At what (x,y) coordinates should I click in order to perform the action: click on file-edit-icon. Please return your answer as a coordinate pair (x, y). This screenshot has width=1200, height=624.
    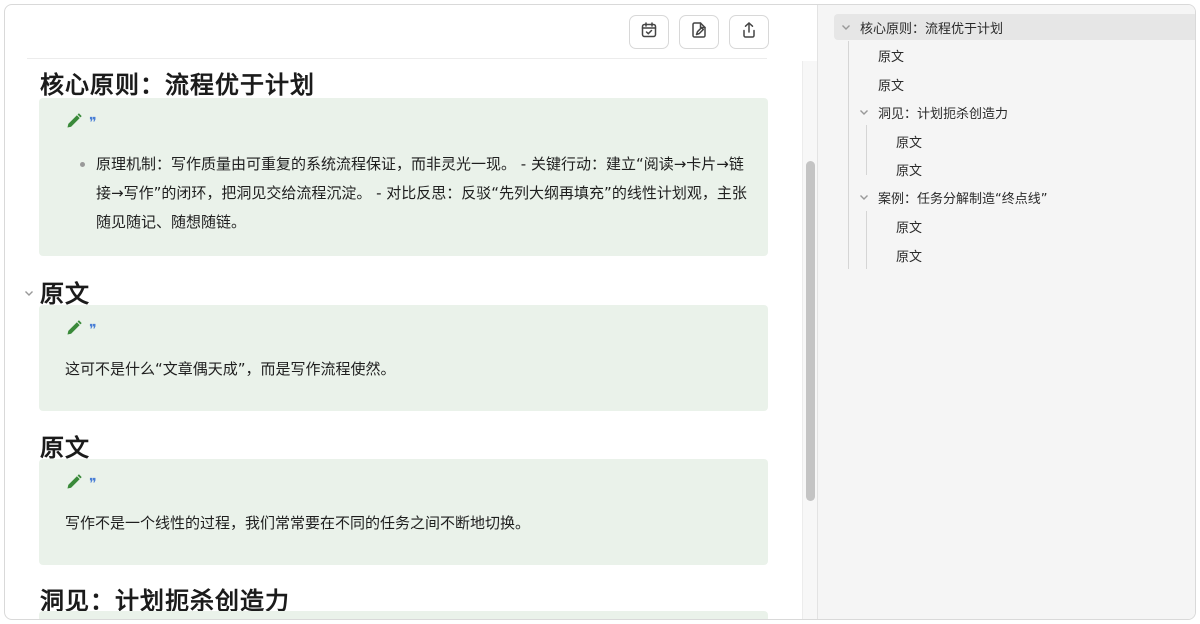
    Looking at the image, I should click on (699, 32).